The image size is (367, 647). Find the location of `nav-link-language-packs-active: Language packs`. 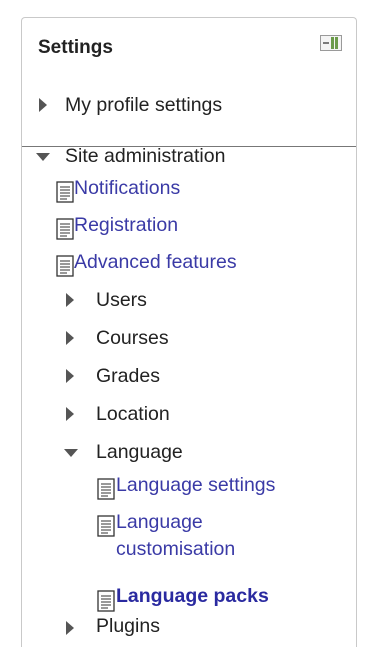

nav-link-language-packs-active: Language packs is located at coordinates (192, 596).